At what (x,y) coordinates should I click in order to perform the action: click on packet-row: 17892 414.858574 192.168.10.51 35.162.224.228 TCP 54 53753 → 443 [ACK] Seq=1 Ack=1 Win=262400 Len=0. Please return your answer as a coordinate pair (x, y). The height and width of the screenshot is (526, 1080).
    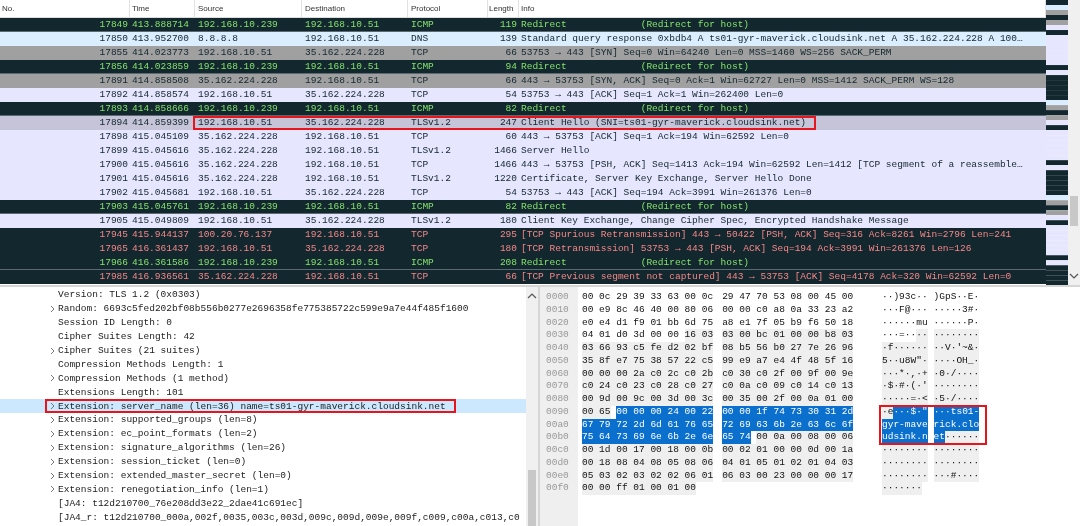
    Looking at the image, I should click on (523, 95).